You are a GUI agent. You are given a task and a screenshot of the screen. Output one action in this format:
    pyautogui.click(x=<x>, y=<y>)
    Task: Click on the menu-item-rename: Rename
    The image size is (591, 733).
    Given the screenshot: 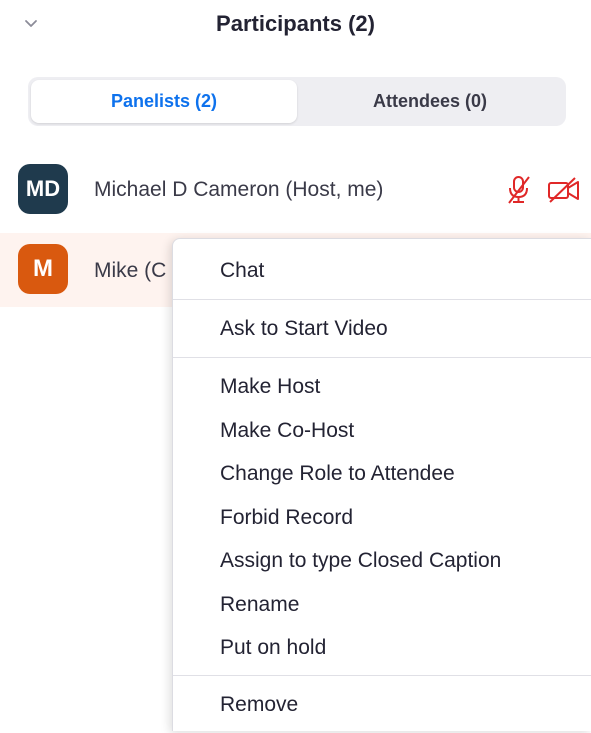 What is the action you would take?
    pyautogui.click(x=382, y=605)
    